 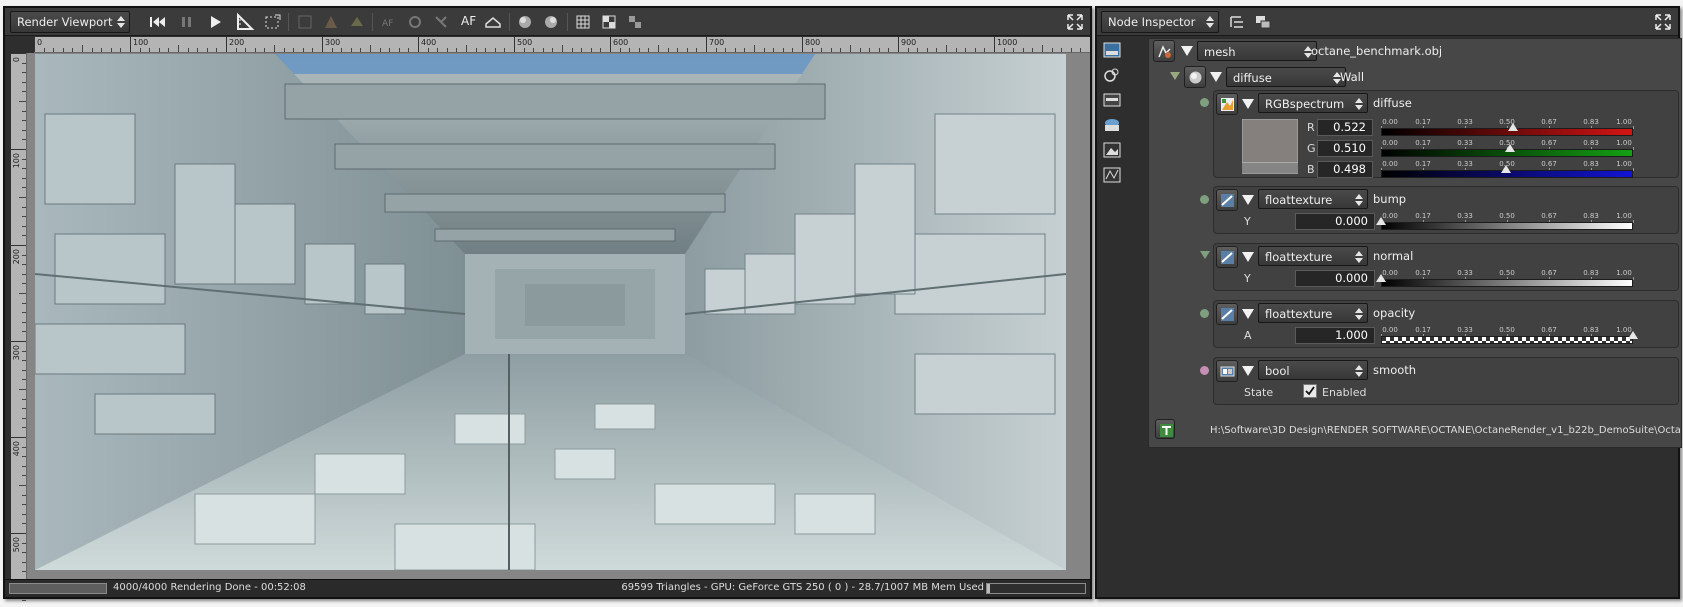 What do you see at coordinates (1160, 22) in the screenshot?
I see `inspector-selector: Node Inspector` at bounding box center [1160, 22].